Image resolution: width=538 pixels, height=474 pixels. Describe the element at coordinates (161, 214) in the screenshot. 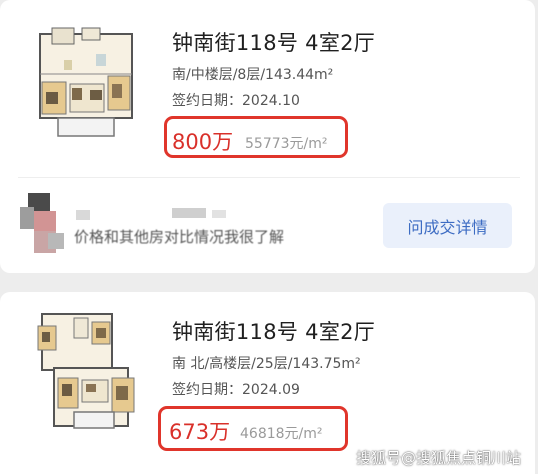

I see `agent-name-blurred` at that location.